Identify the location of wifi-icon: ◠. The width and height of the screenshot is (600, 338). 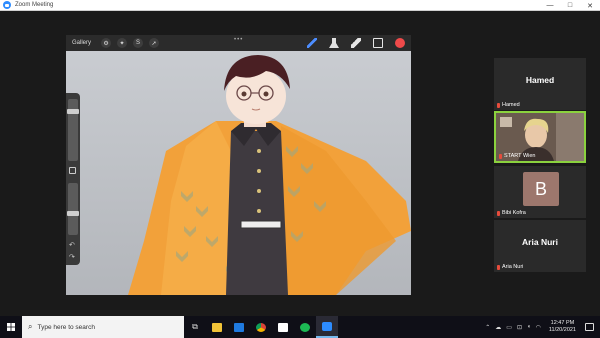
(538, 327).